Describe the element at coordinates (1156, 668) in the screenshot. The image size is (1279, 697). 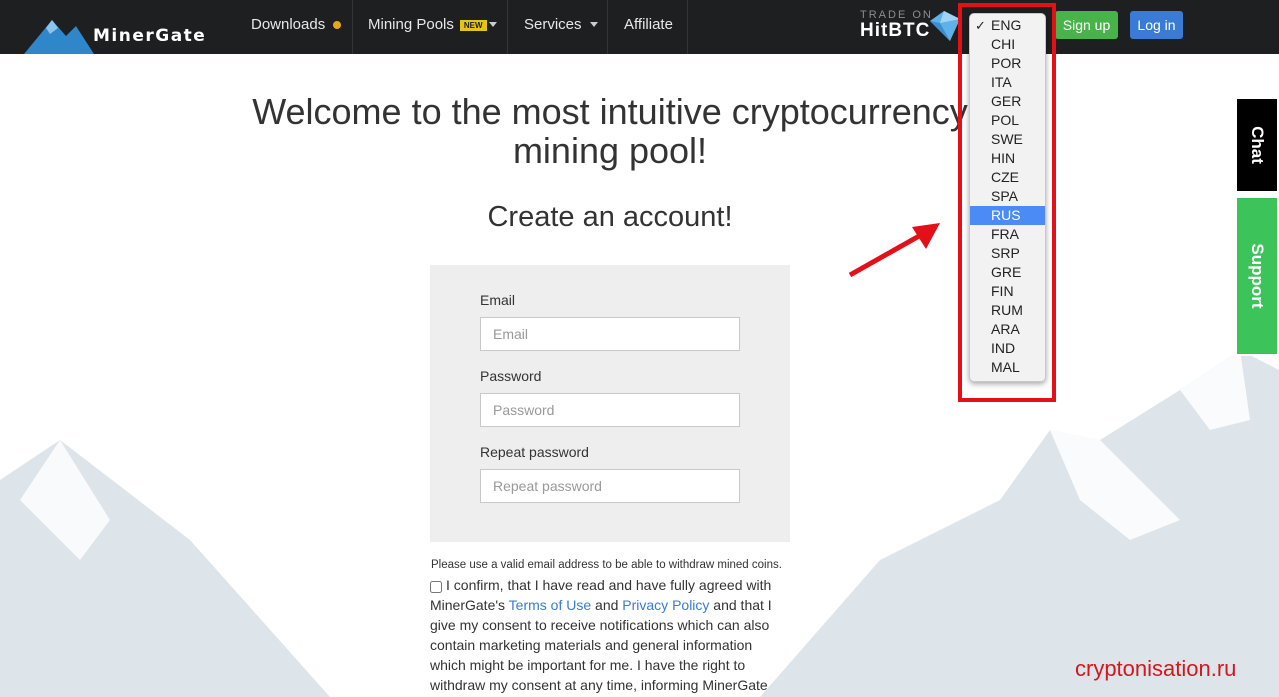
I see `watermark: cryptonisation.ru` at that location.